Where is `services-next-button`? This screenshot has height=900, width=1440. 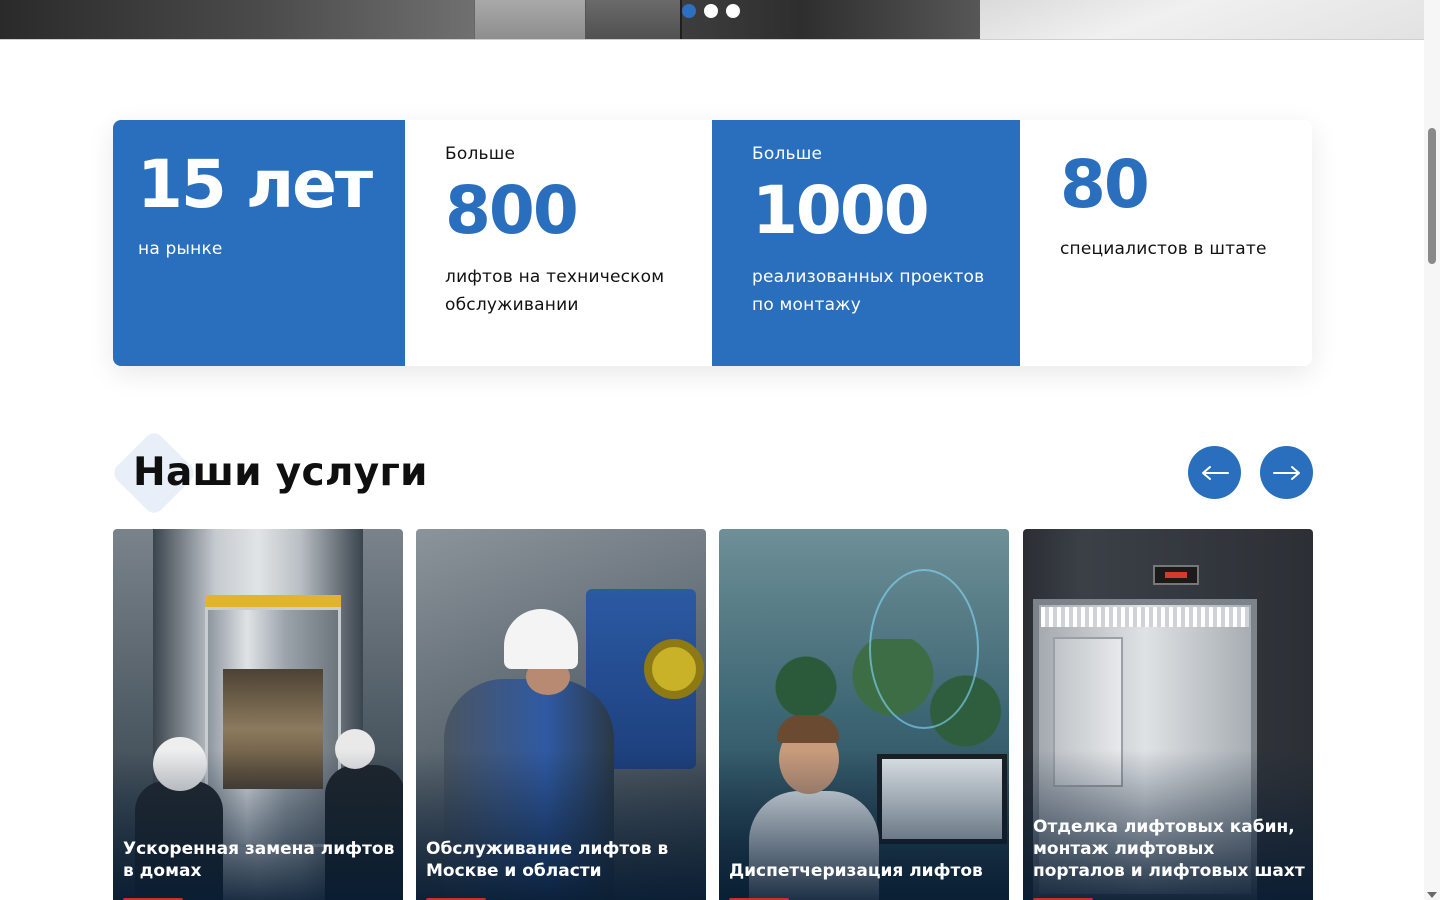
services-next-button is located at coordinates (1286, 472).